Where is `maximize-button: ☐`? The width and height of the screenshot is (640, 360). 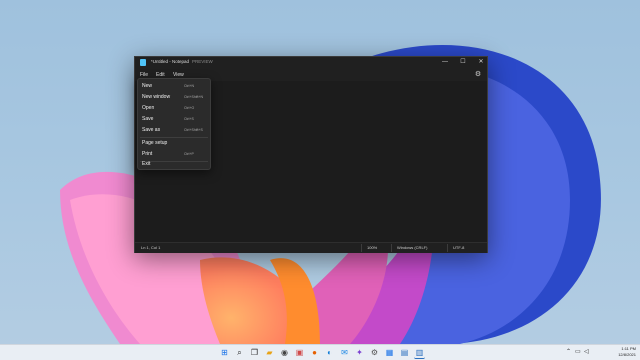 maximize-button: ☐ is located at coordinates (463, 62).